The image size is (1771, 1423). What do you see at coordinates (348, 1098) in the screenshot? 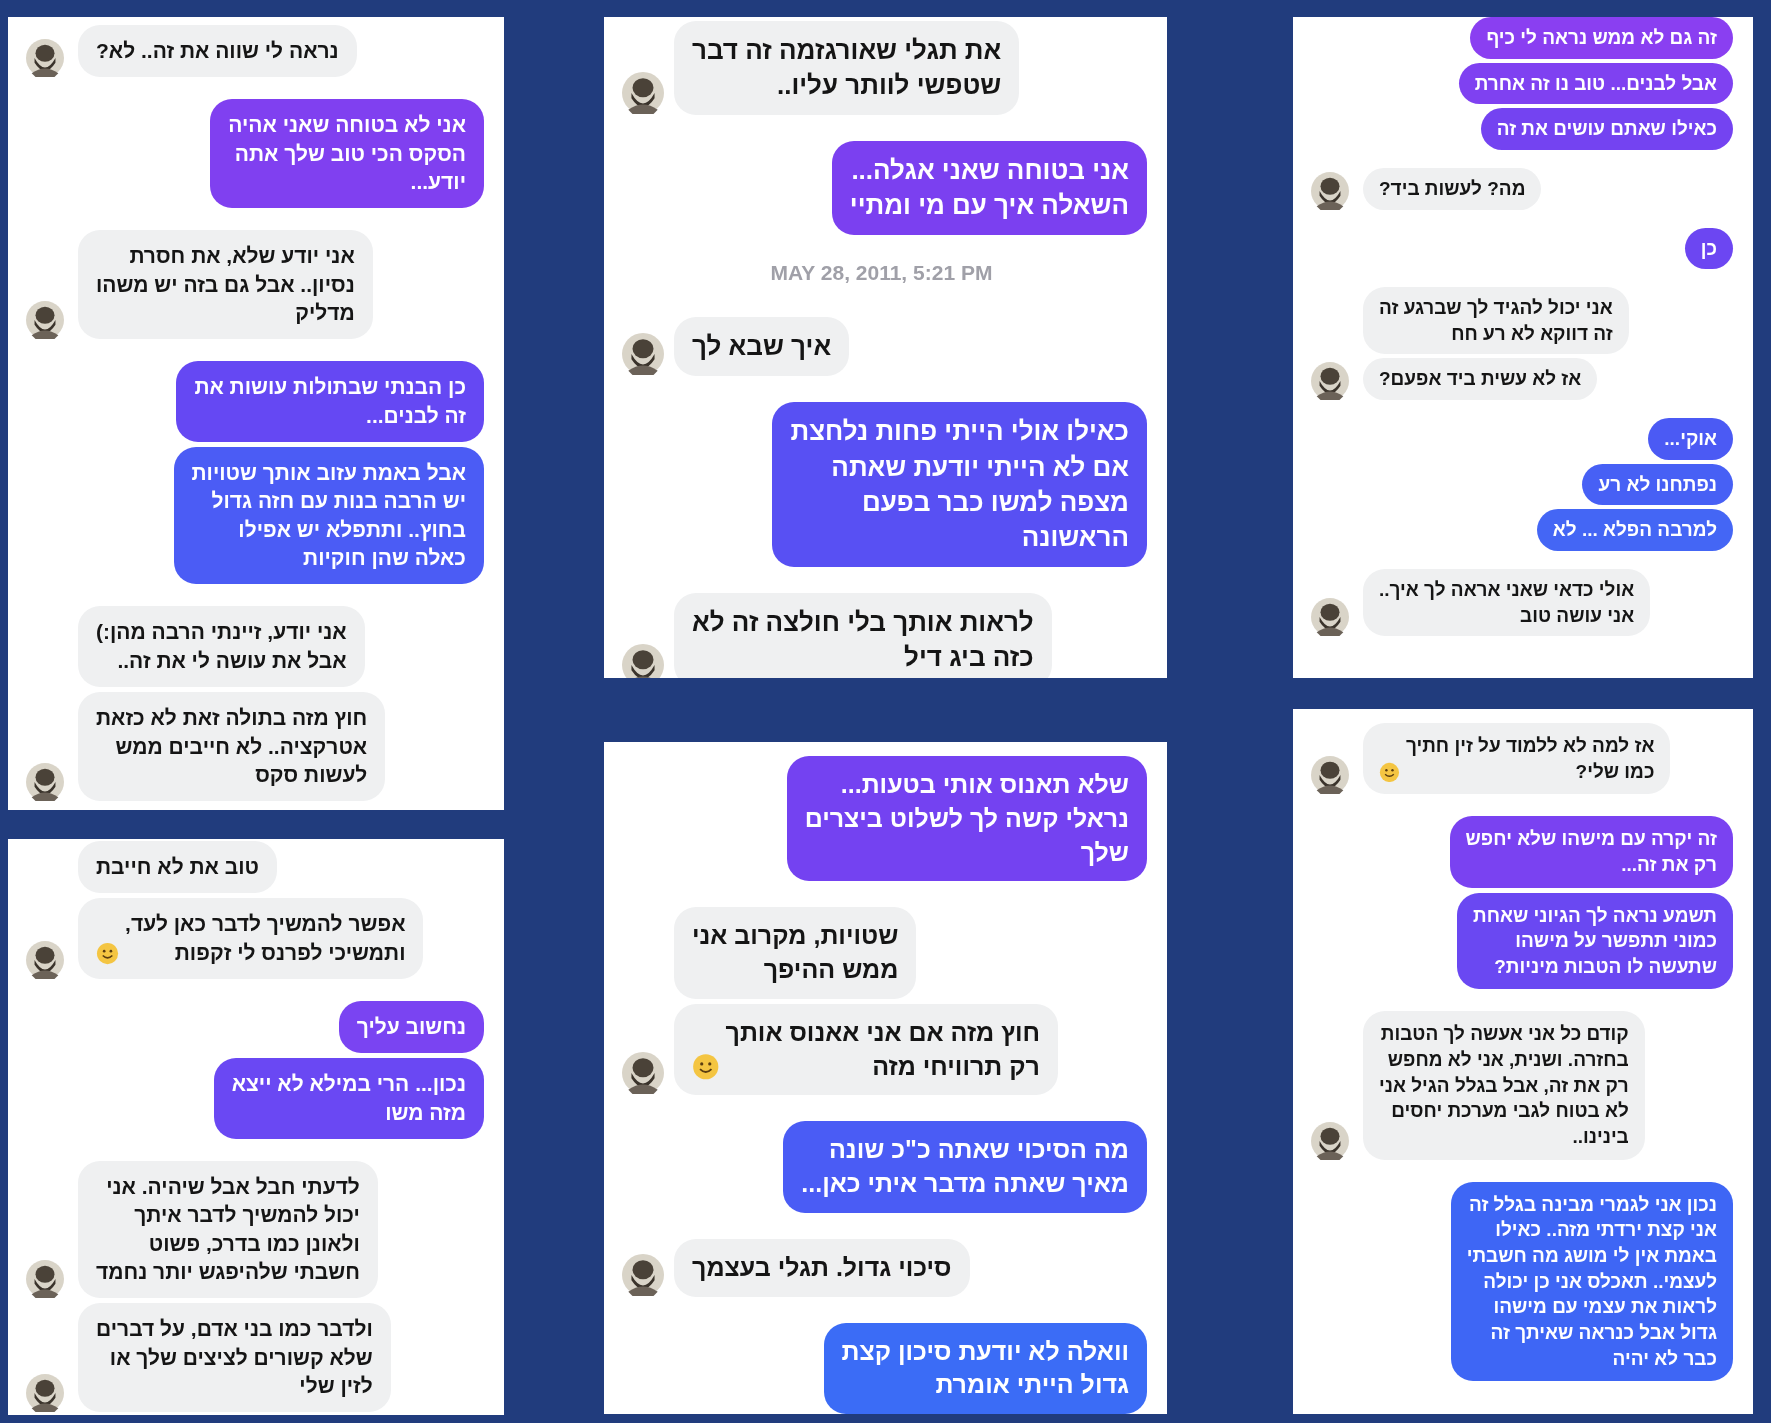
I see `message-text: נכון... הרי במילא לא ייצא מזה משו` at bounding box center [348, 1098].